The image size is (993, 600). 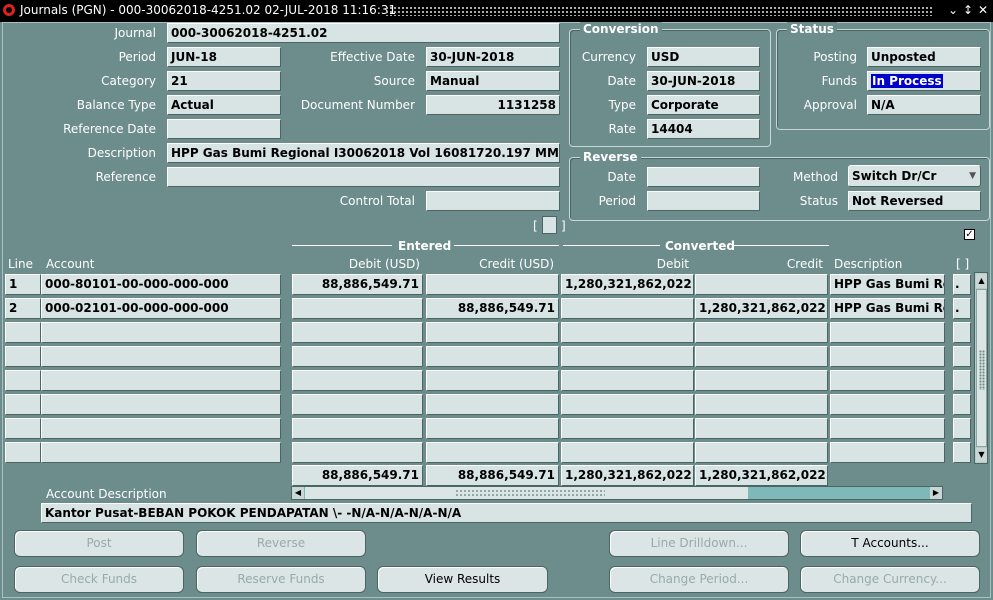 I want to click on row-3-flex-cell, so click(x=962, y=332).